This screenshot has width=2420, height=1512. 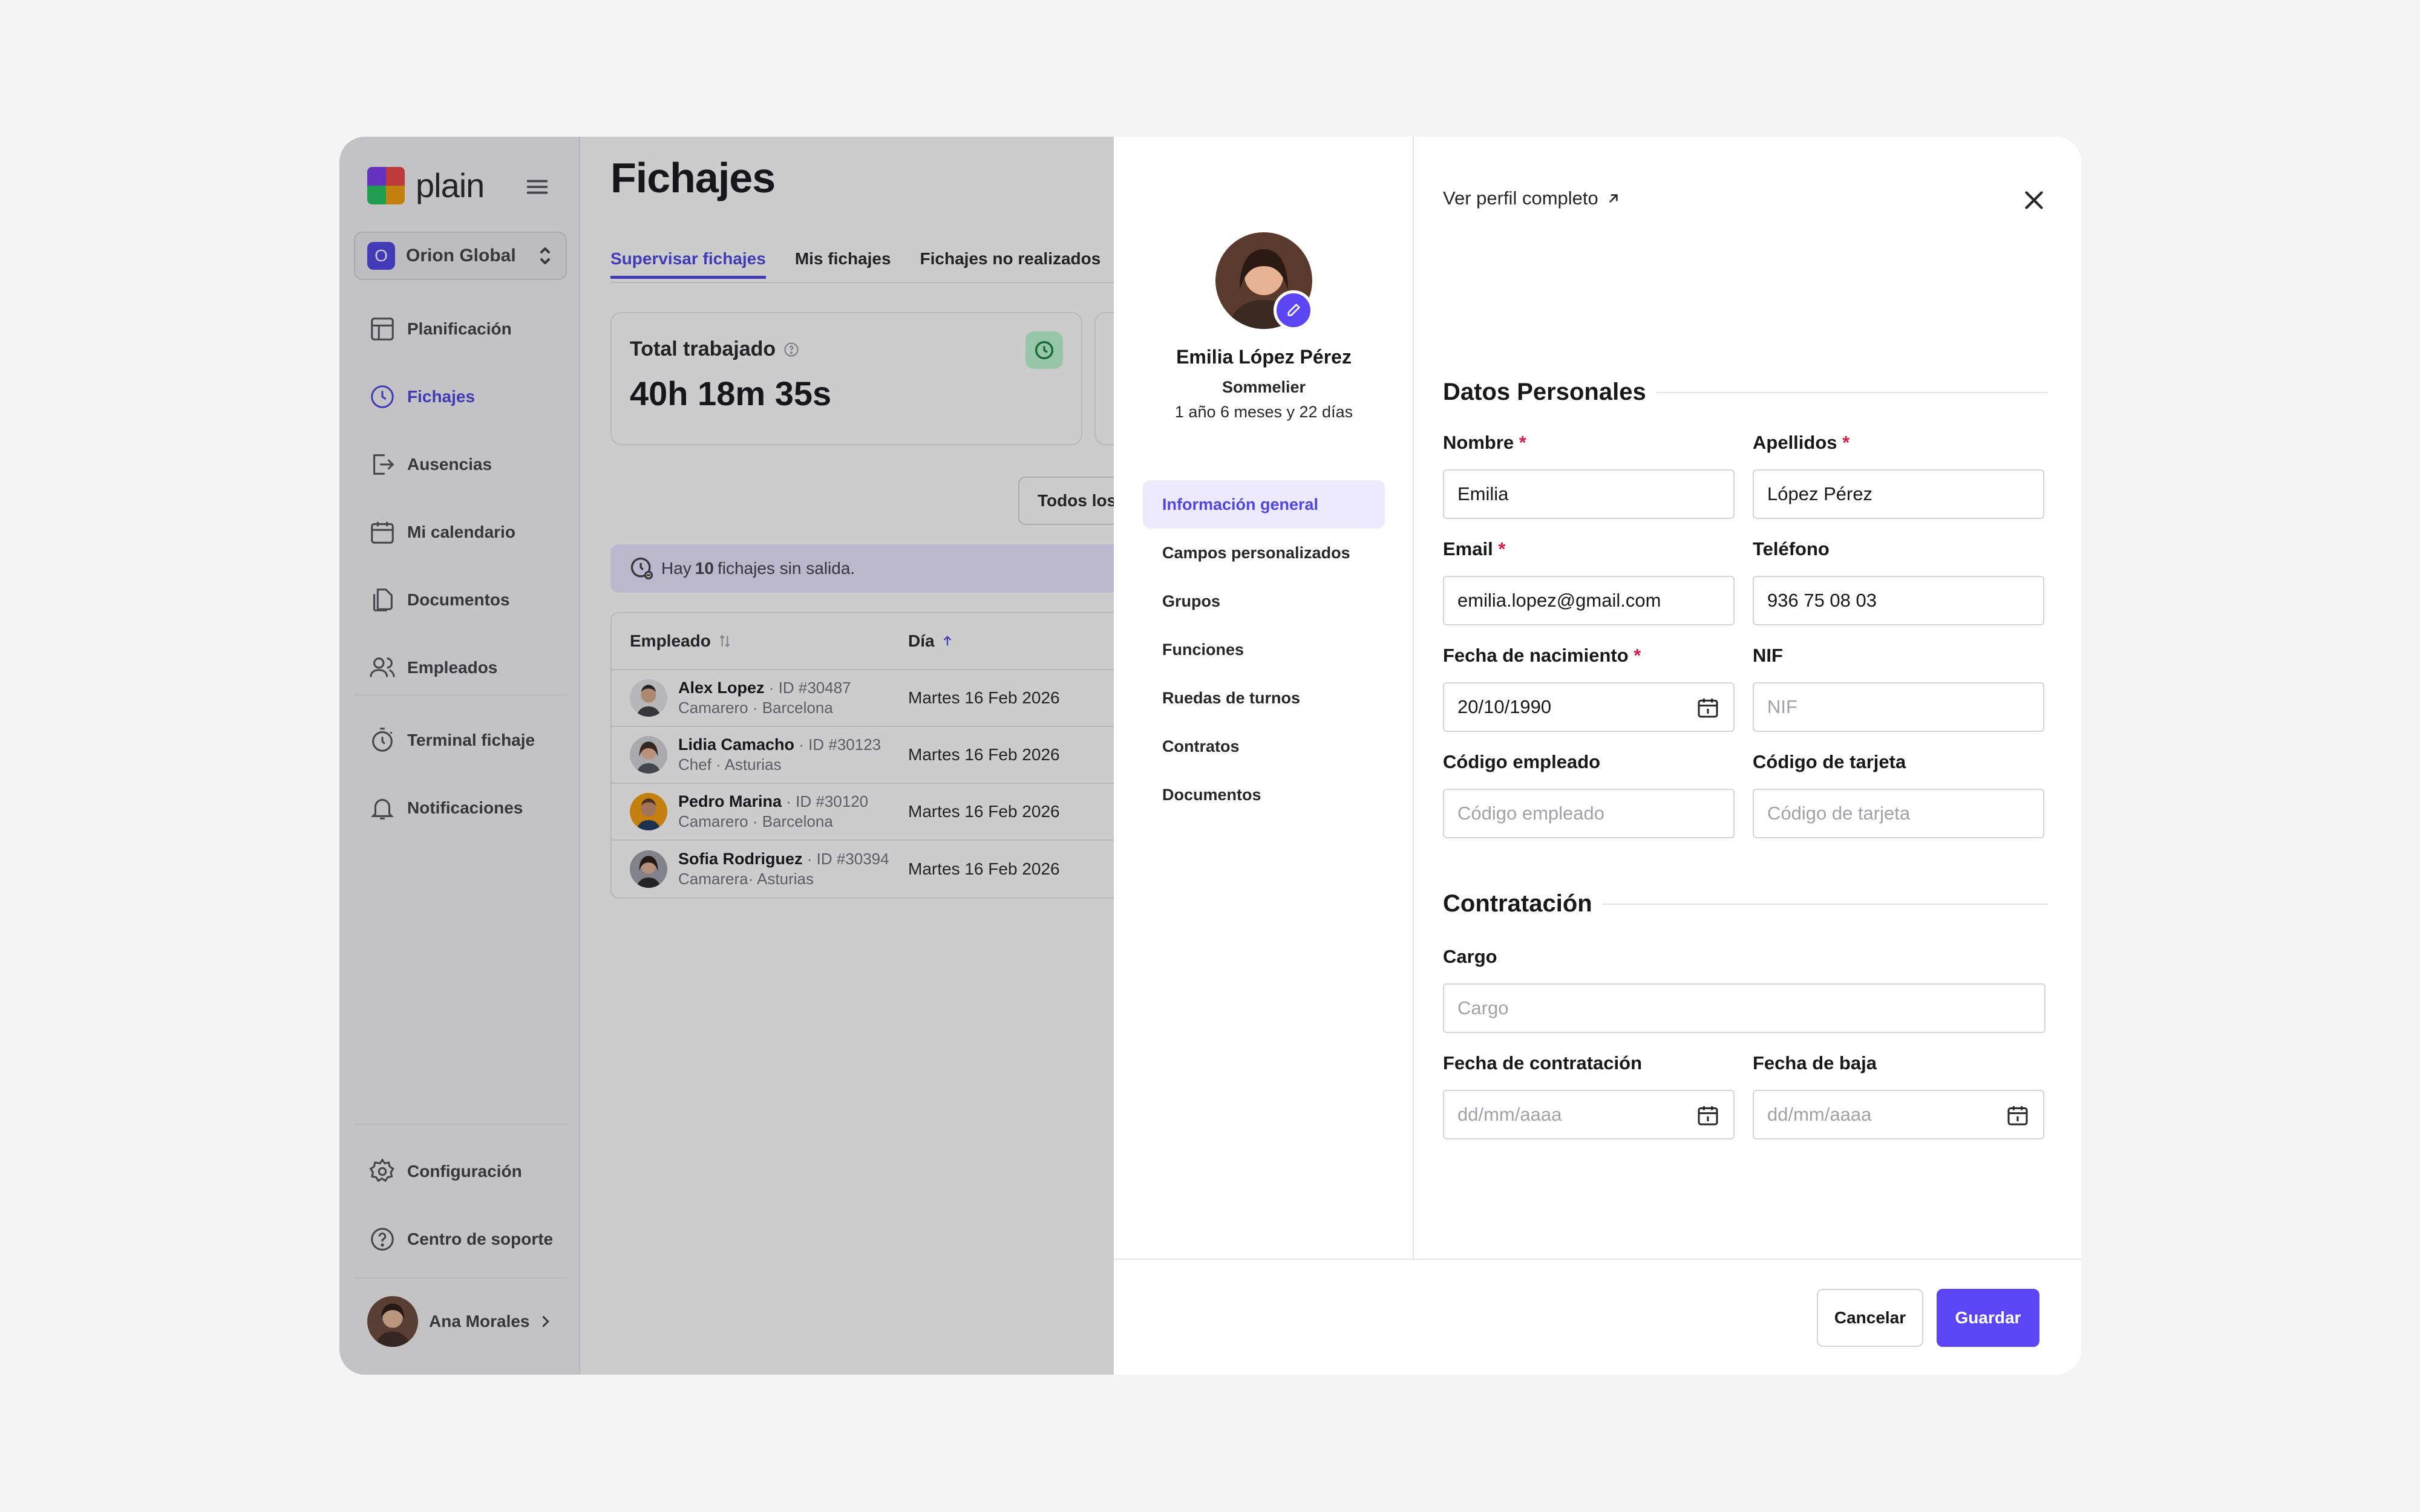 I want to click on field-codigo-empleado: Código empleado Código empleado, so click(x=1589, y=794).